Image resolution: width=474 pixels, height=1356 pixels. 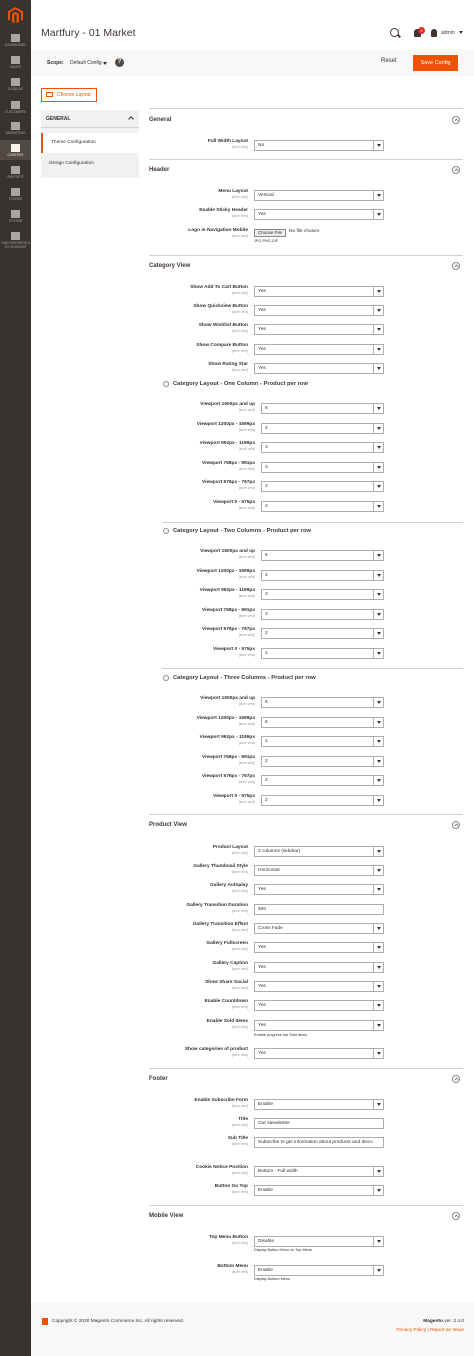 I want to click on select-sold: Yes, so click(x=319, y=1025).